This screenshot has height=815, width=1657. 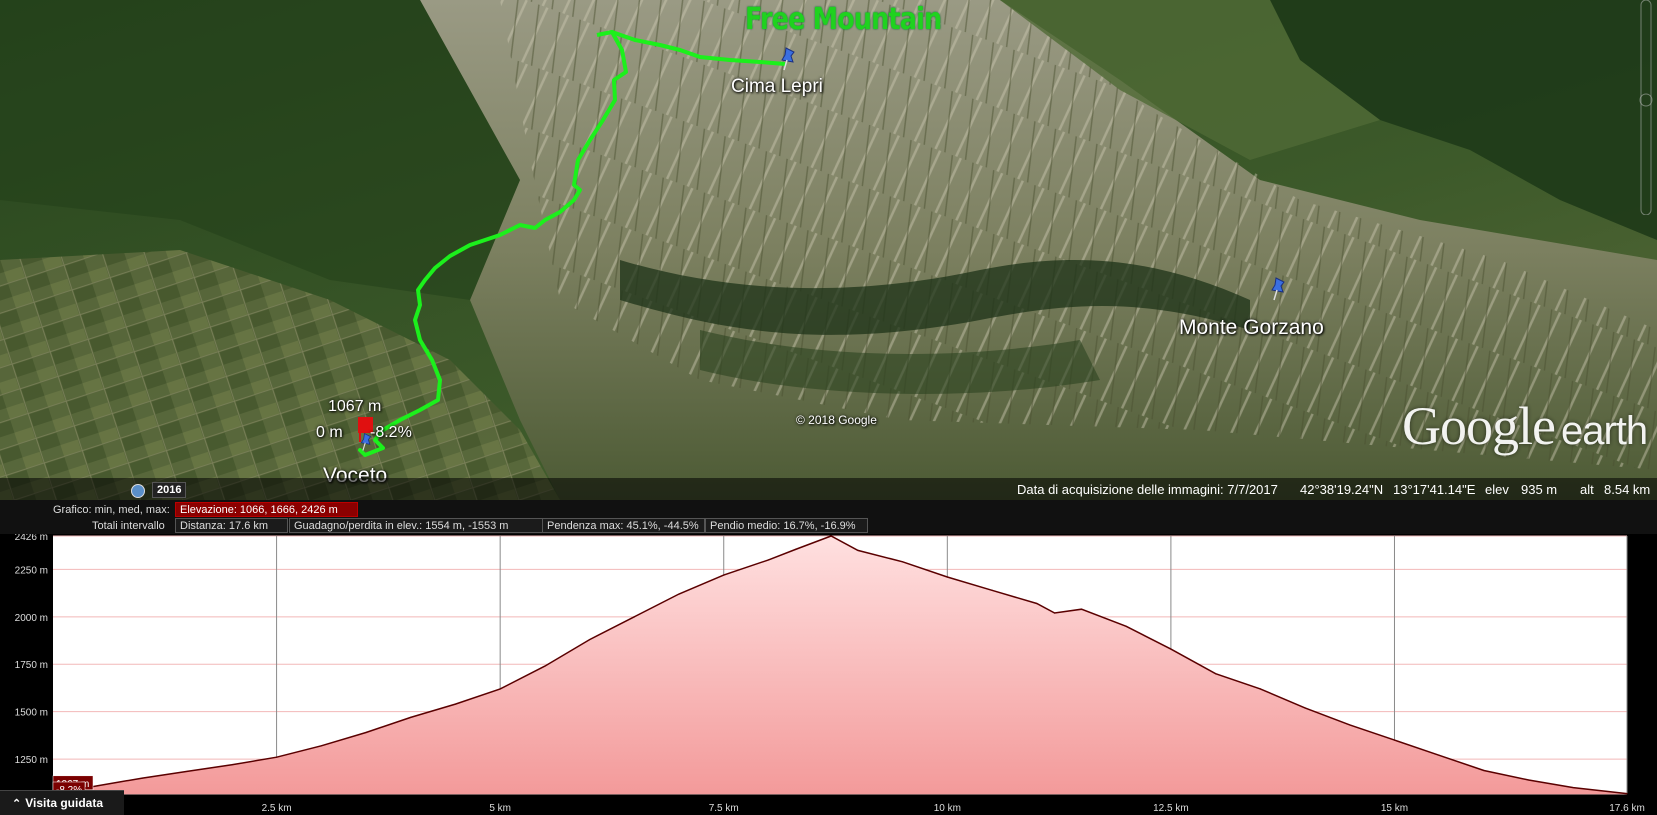 What do you see at coordinates (1394, 808) in the screenshot?
I see `x-tick-label: 15 km` at bounding box center [1394, 808].